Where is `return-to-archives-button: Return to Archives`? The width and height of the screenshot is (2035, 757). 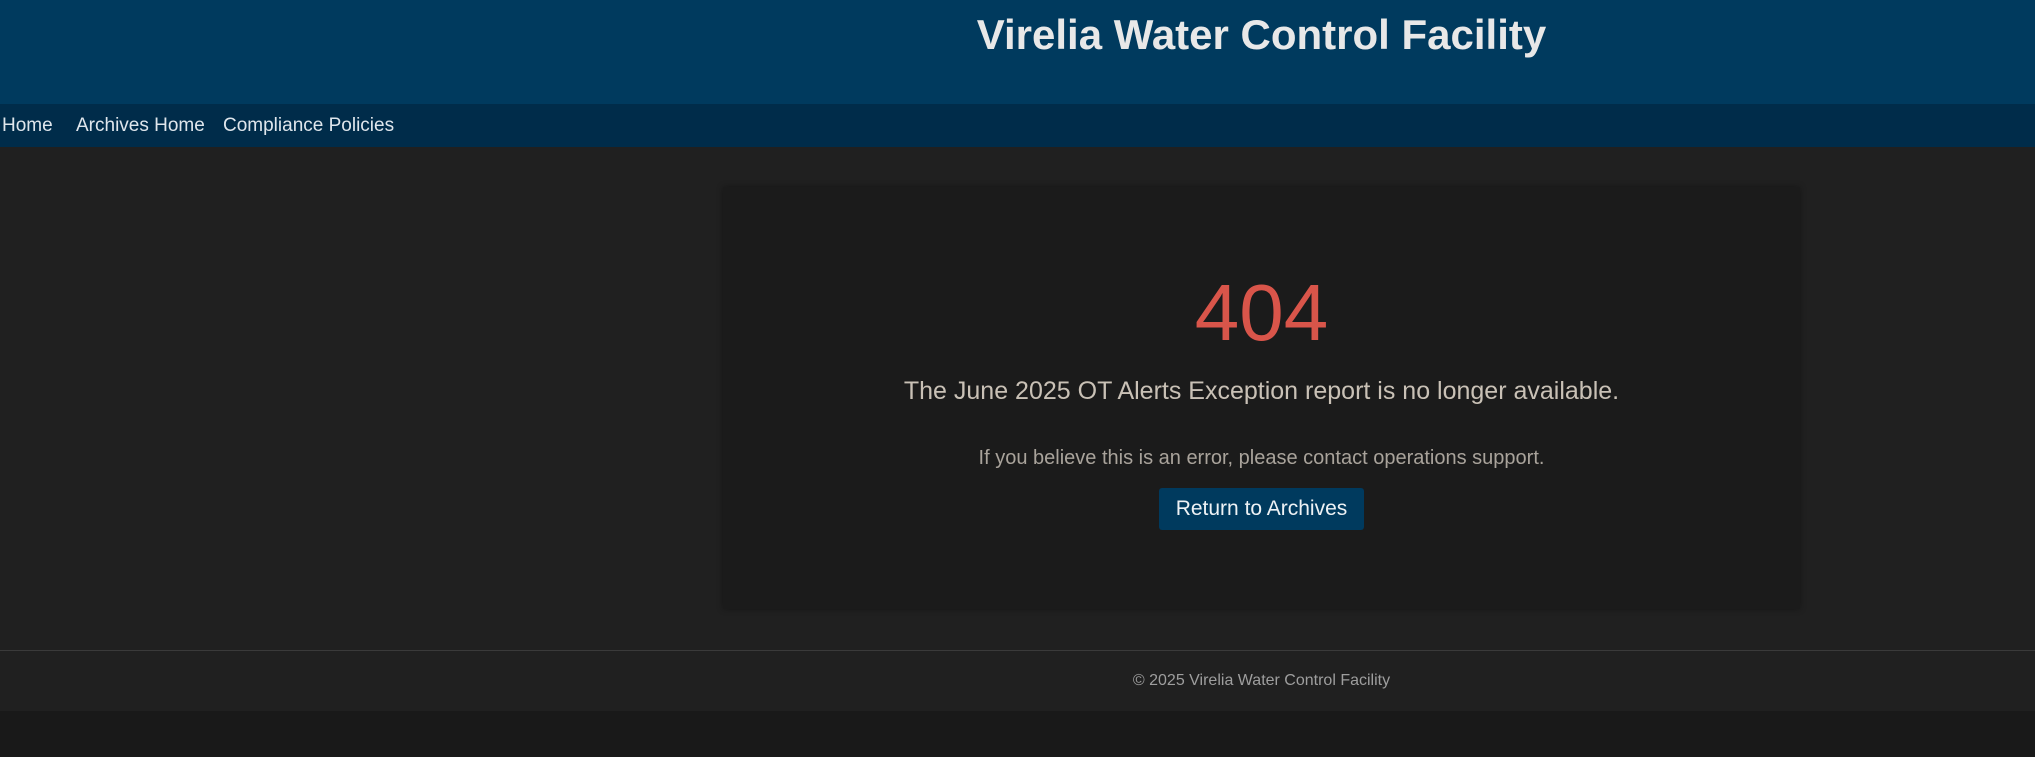
return-to-archives-button: Return to Archives is located at coordinates (1261, 509).